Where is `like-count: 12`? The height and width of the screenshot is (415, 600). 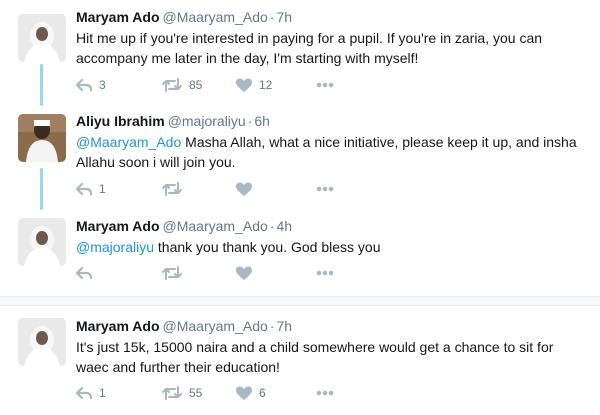
like-count: 12 is located at coordinates (266, 85).